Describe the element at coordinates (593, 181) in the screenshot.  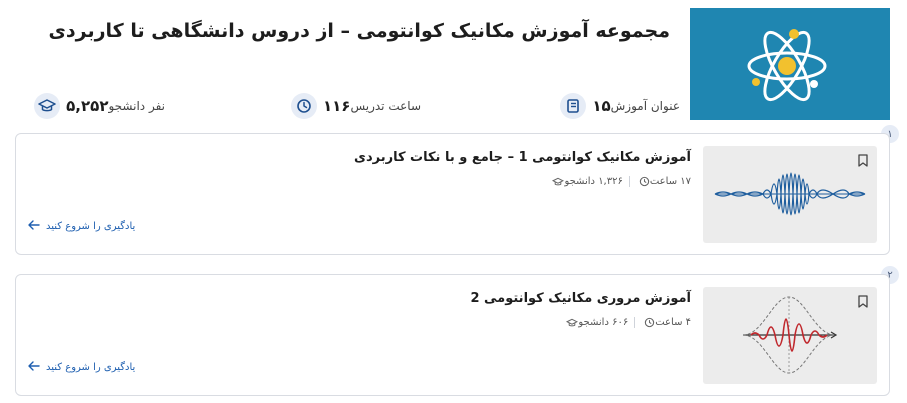
I see `course-students-text: ۱,۳۲۶ دانشجو` at that location.